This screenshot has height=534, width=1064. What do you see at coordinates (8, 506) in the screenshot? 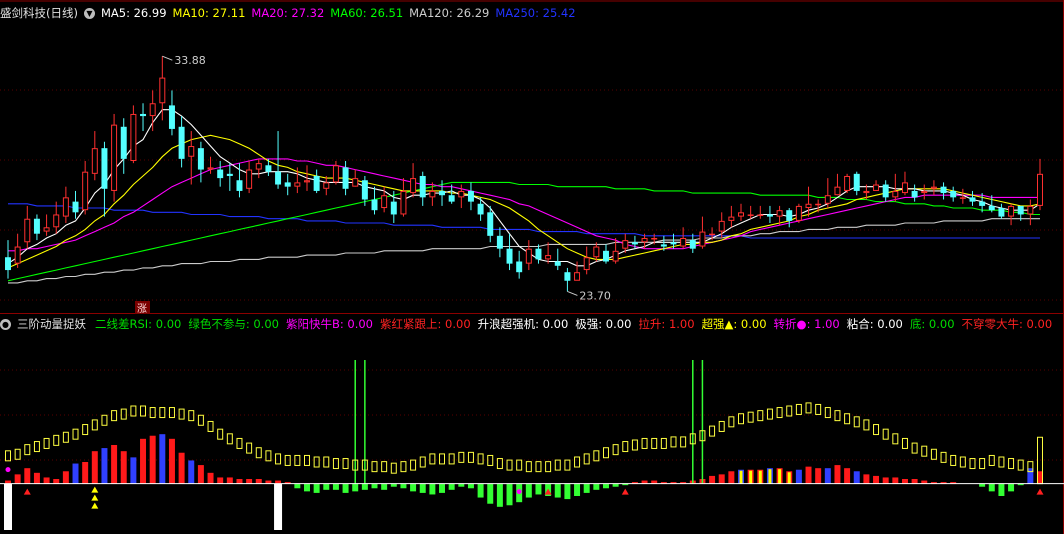
I see `white-signal-bar` at bounding box center [8, 506].